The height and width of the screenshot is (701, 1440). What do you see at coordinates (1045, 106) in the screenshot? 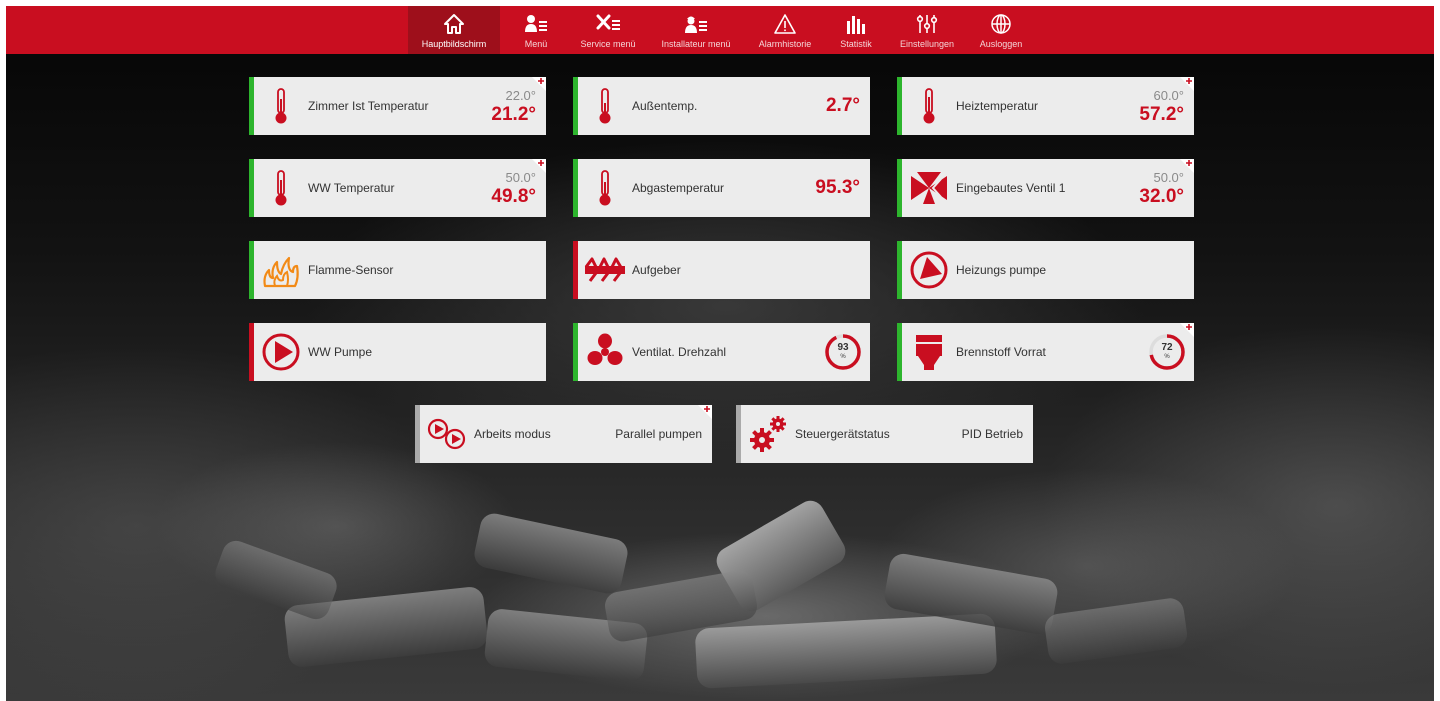
I see `tile-heiztemperatur: Heiztemperatur 60.0° 57.2°` at bounding box center [1045, 106].